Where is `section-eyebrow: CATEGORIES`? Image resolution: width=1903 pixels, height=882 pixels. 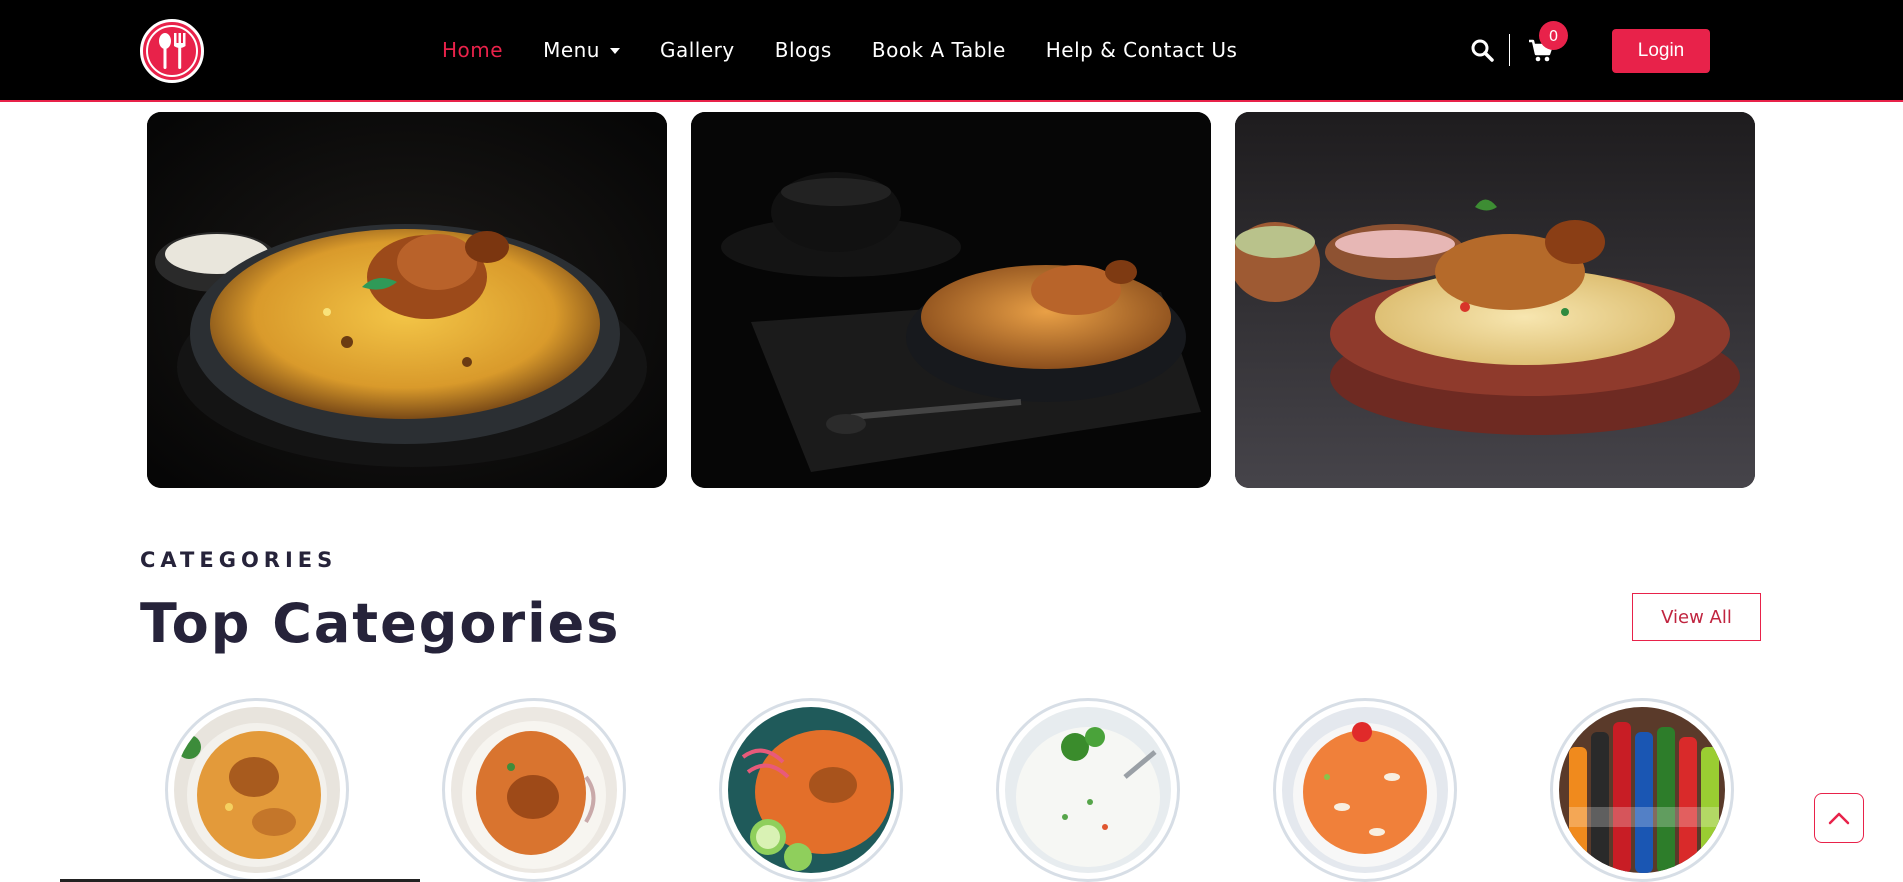
section-eyebrow: CATEGORIES is located at coordinates (239, 560).